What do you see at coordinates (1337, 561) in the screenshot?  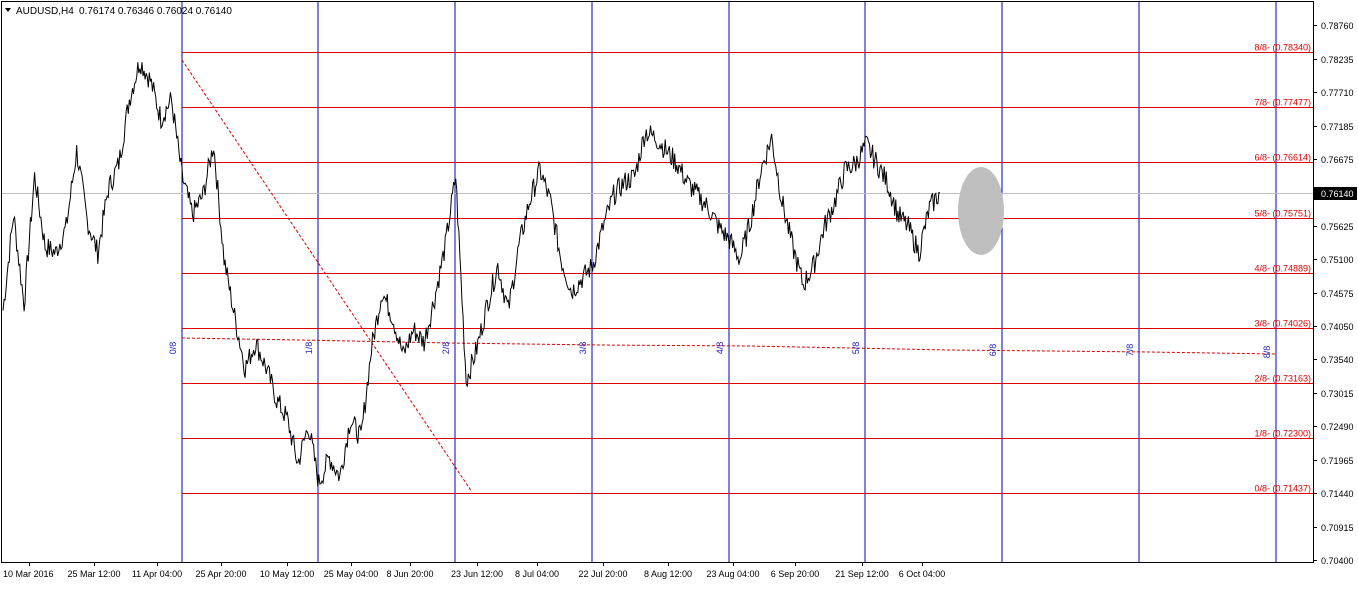 I see `price-tick-label: 0.70400` at bounding box center [1337, 561].